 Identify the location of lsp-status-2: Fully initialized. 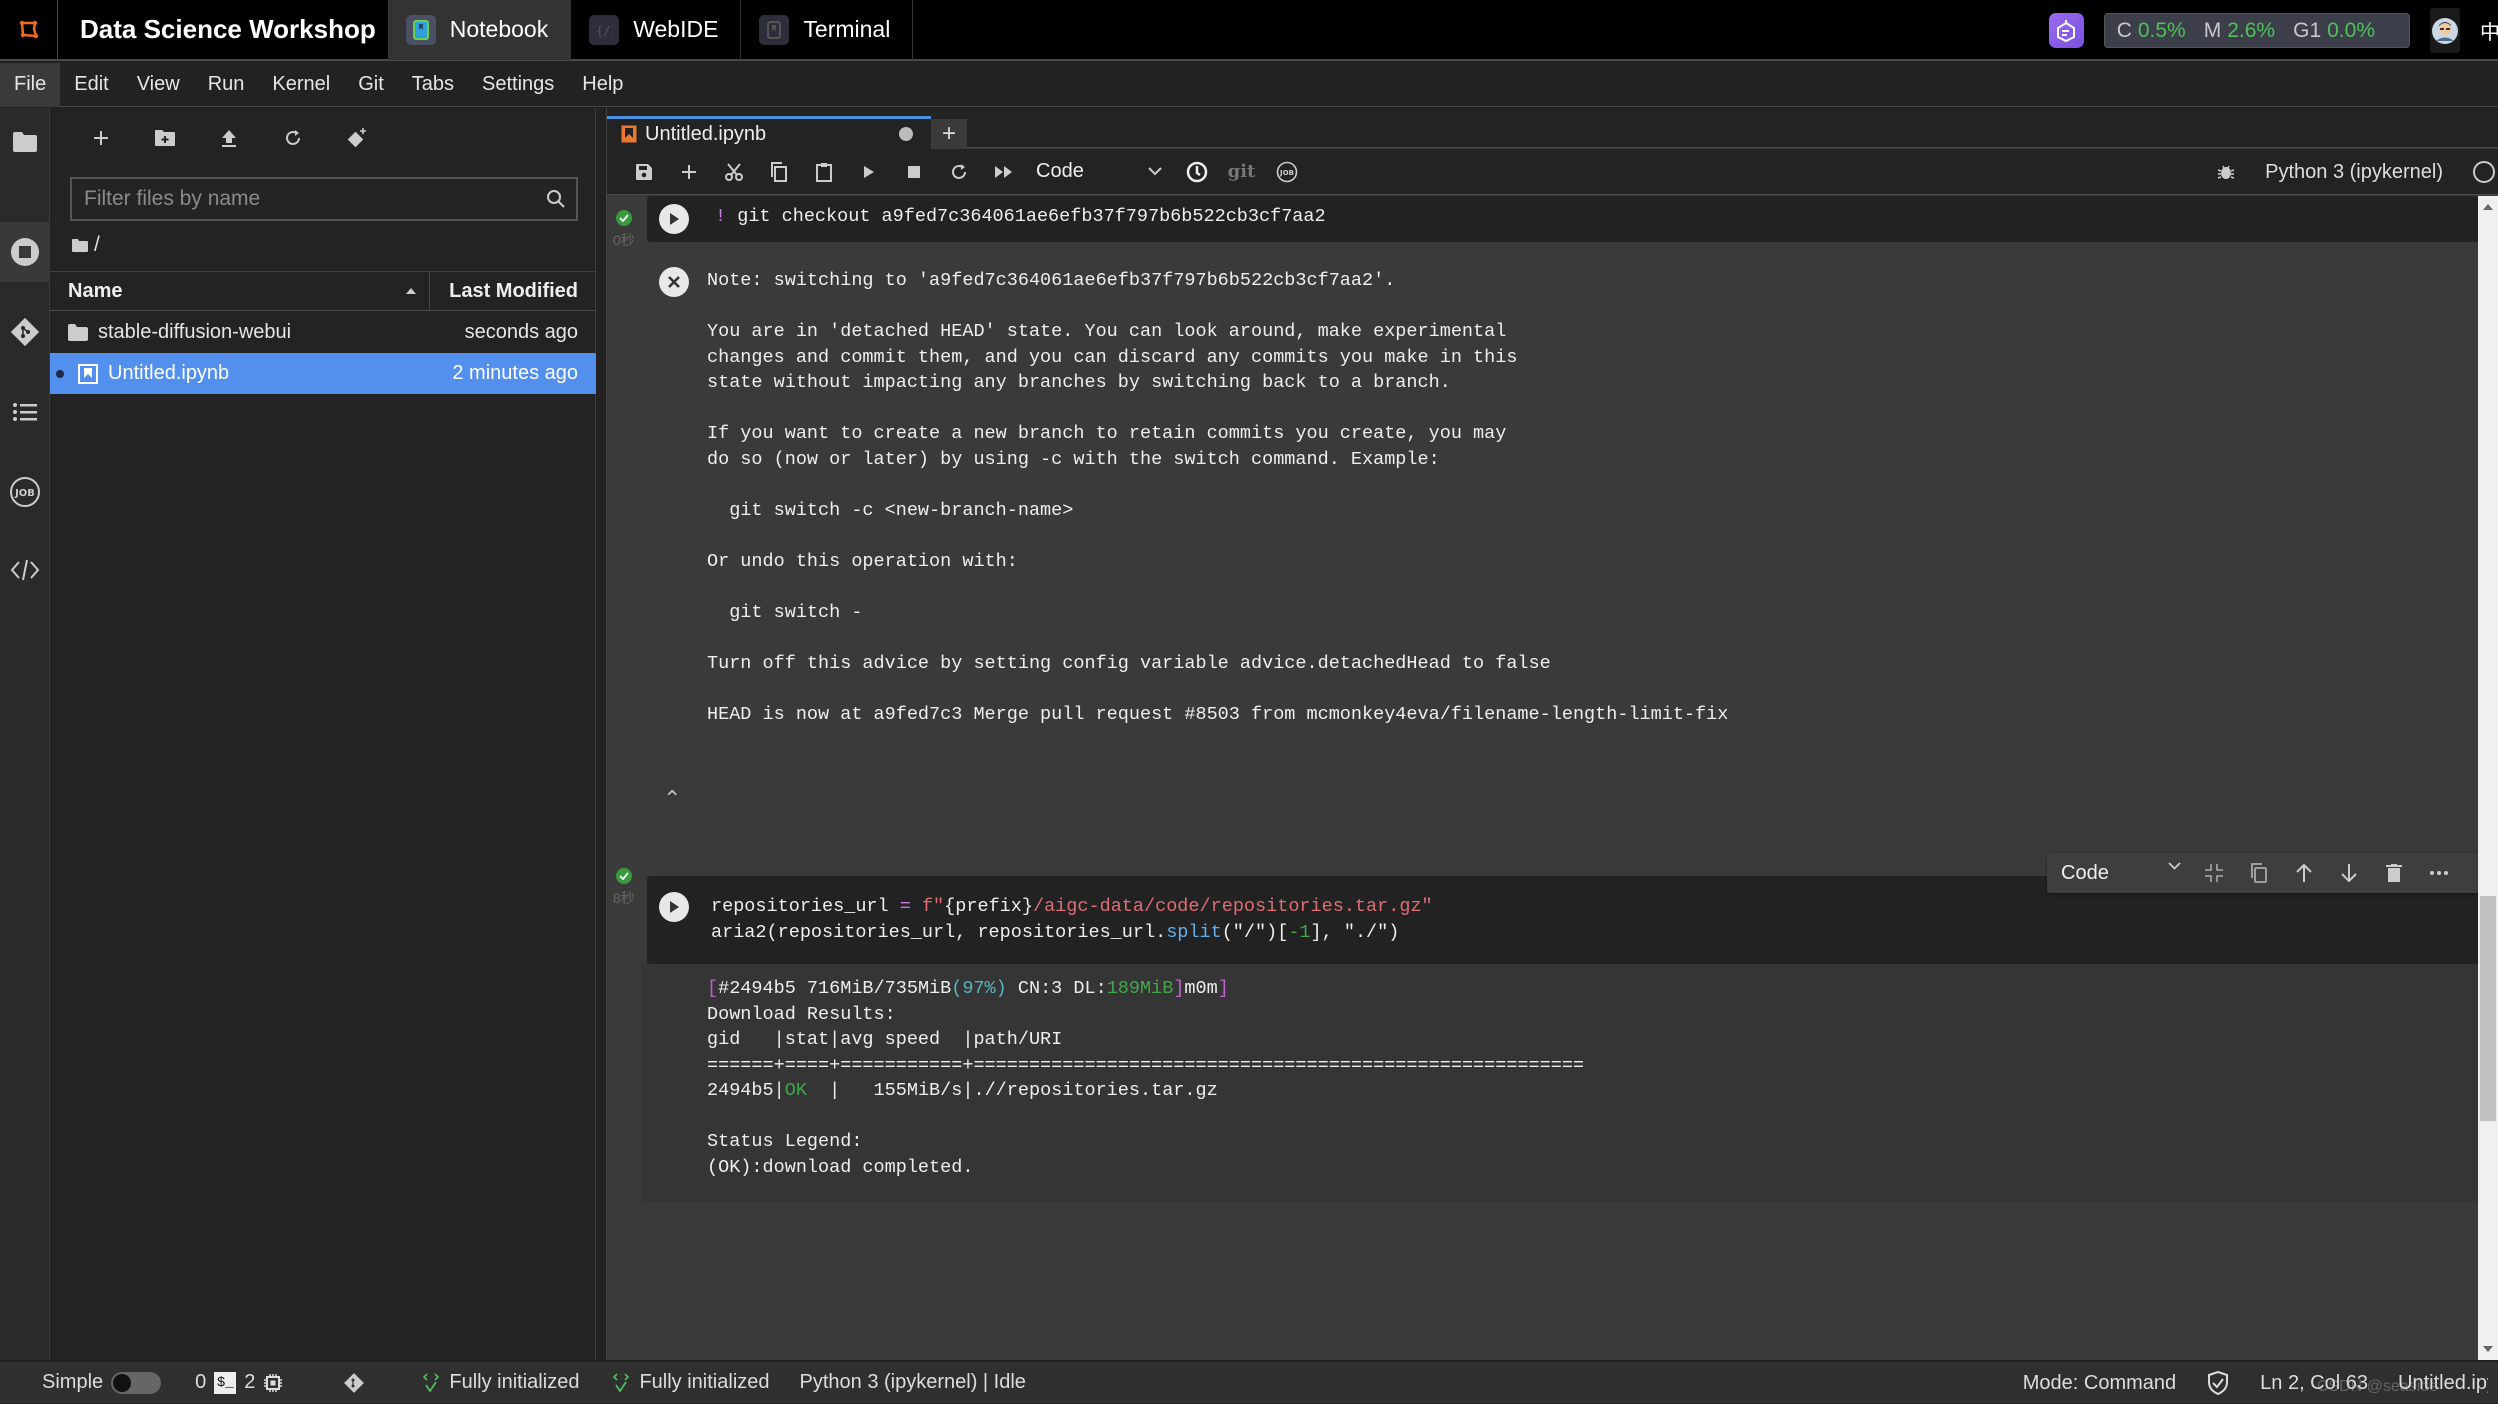
(690, 1382).